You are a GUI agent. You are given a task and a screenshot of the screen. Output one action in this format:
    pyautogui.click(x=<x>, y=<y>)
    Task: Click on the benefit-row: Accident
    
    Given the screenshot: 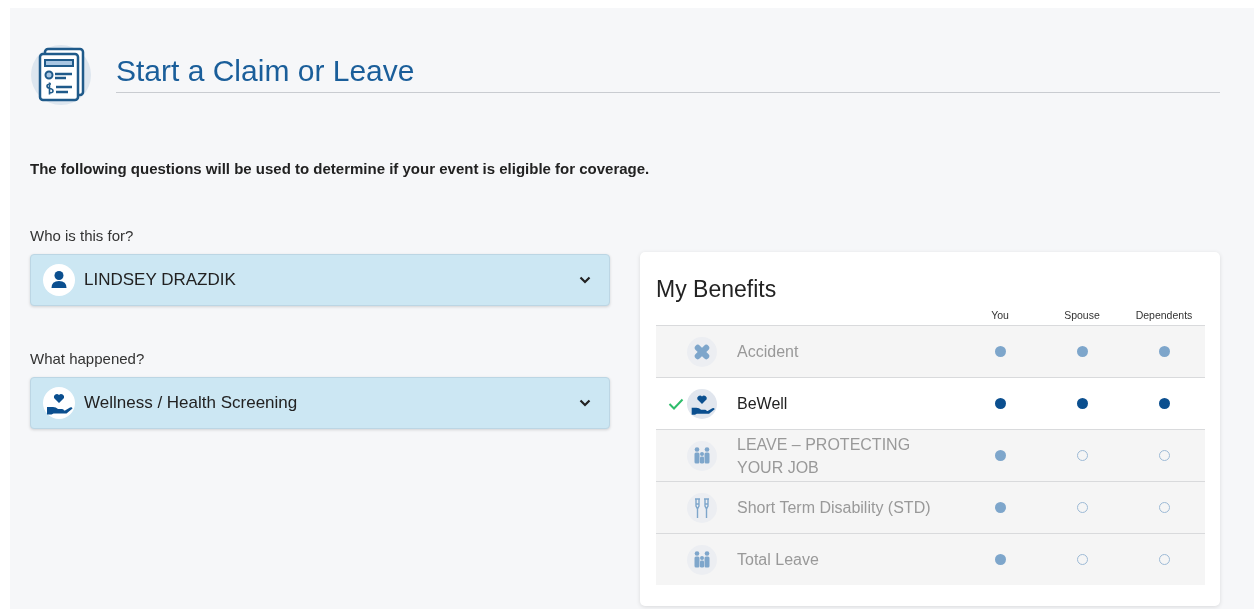 What is the action you would take?
    pyautogui.click(x=930, y=352)
    